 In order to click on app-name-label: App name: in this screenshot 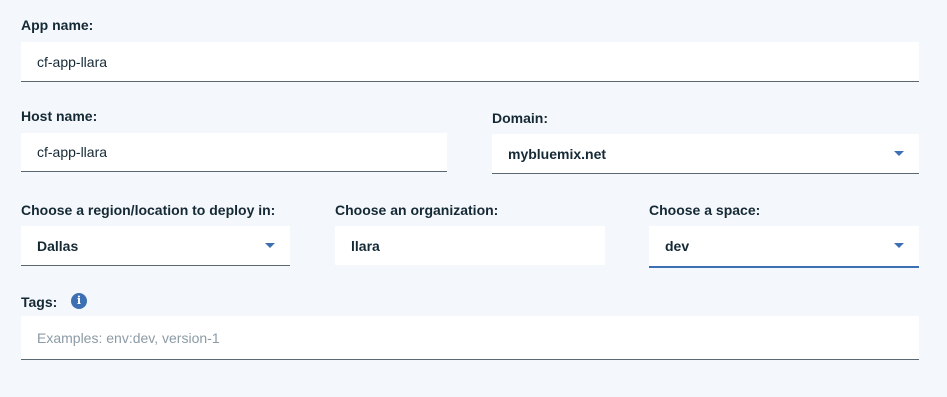, I will do `click(57, 25)`.